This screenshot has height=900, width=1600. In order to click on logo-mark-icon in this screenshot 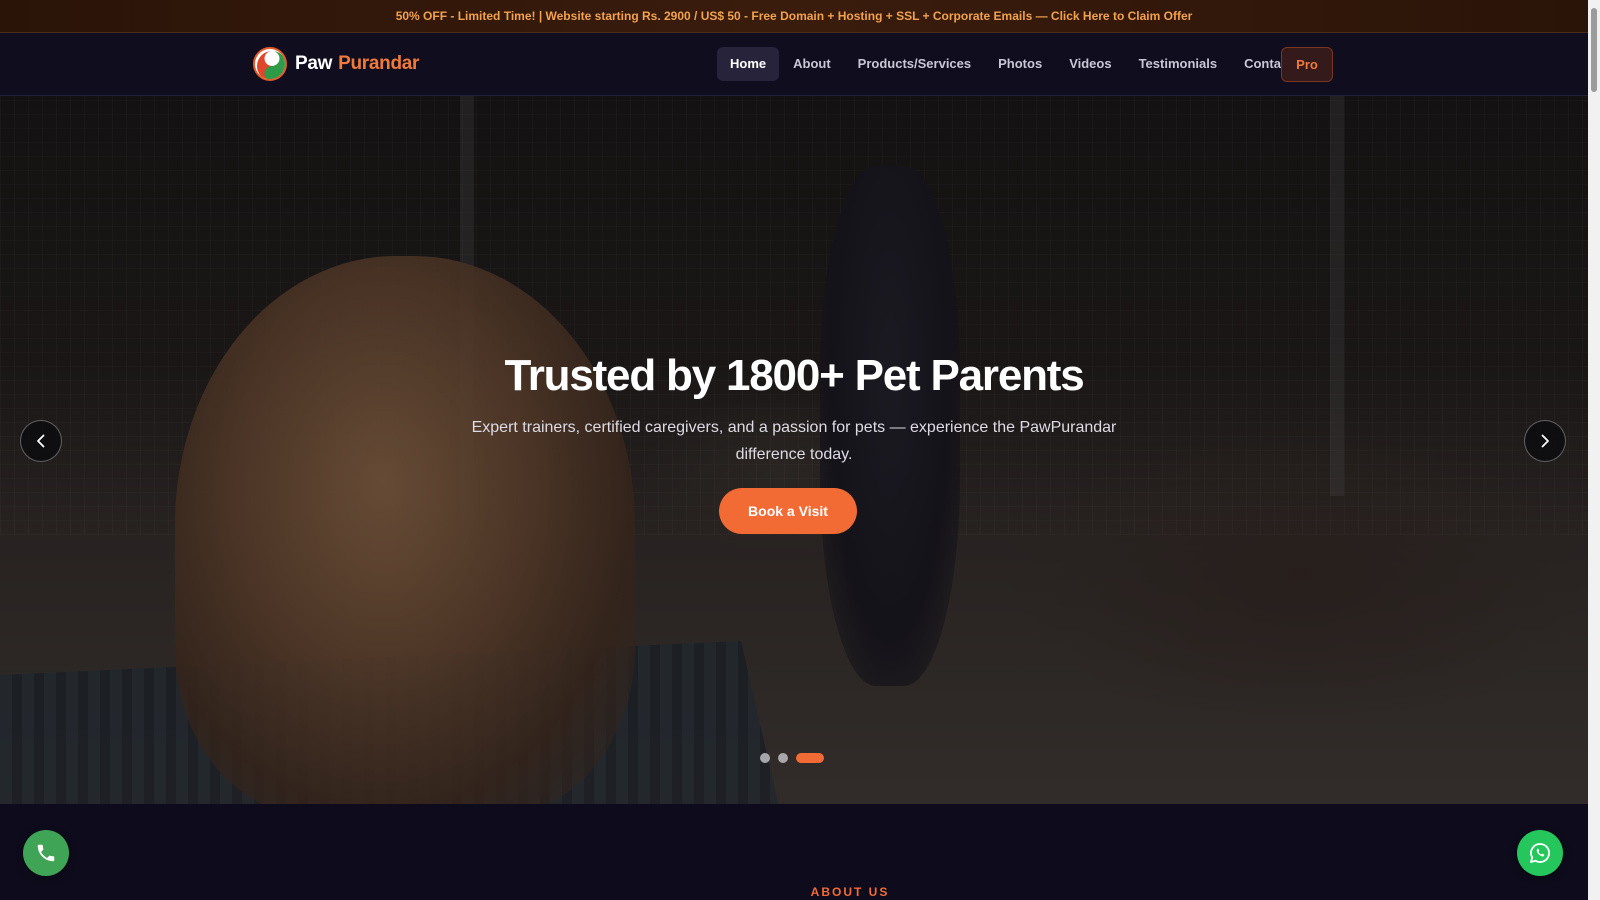, I will do `click(270, 64)`.